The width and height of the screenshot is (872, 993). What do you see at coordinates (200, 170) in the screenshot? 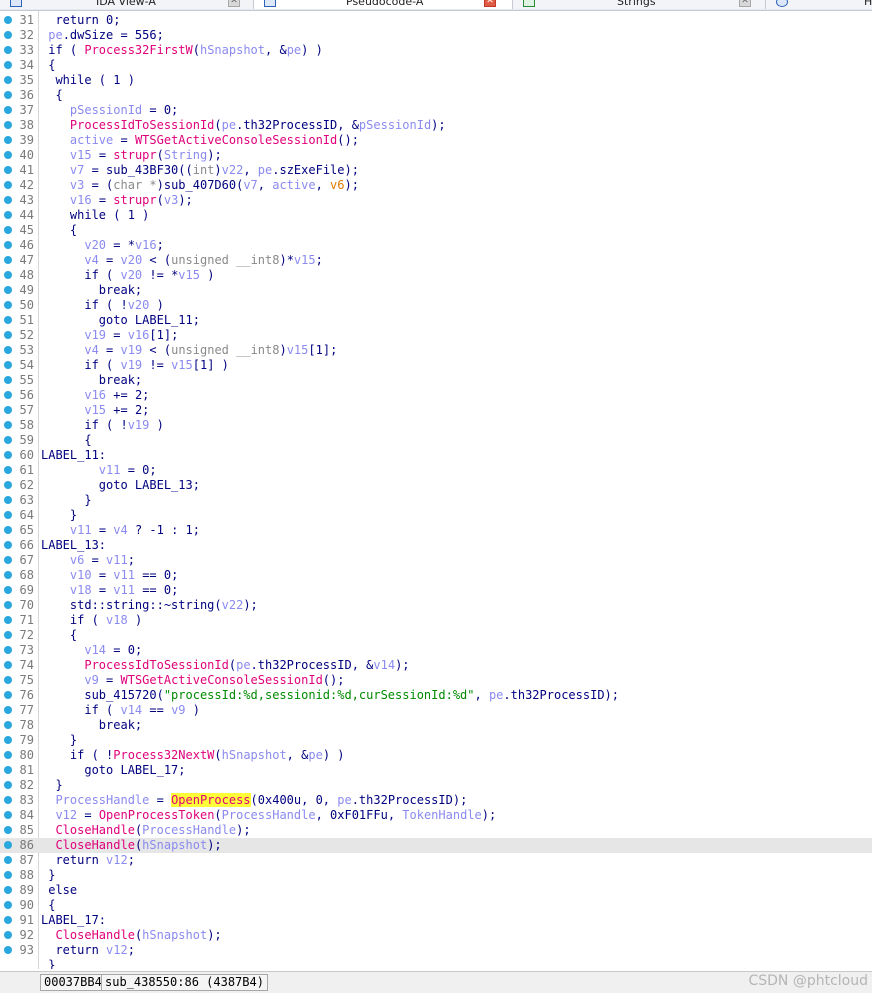
I see `code-text: v7 = sub_43BF30((int)v22, pe.szExeFile);` at bounding box center [200, 170].